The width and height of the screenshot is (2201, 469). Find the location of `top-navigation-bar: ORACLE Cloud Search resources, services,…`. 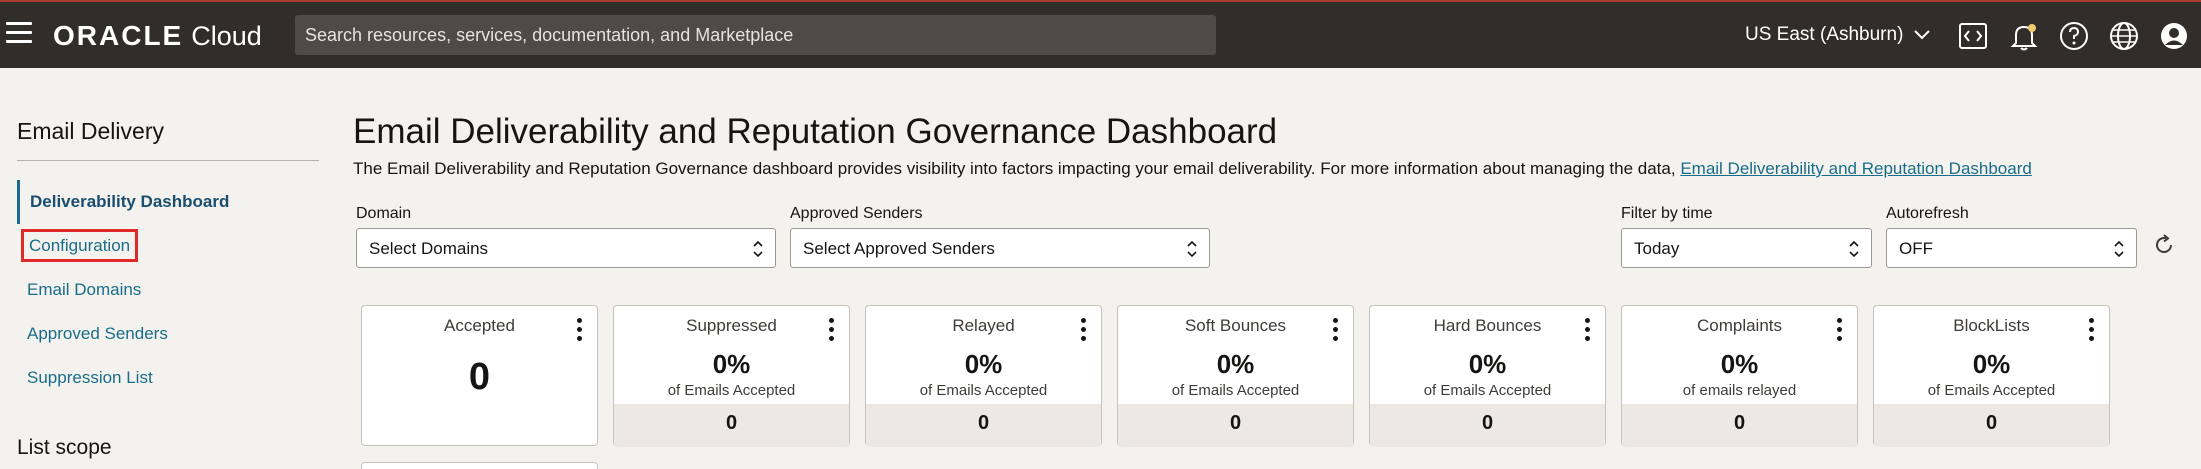

top-navigation-bar: ORACLE Cloud Search resources, services,… is located at coordinates (1100, 34).